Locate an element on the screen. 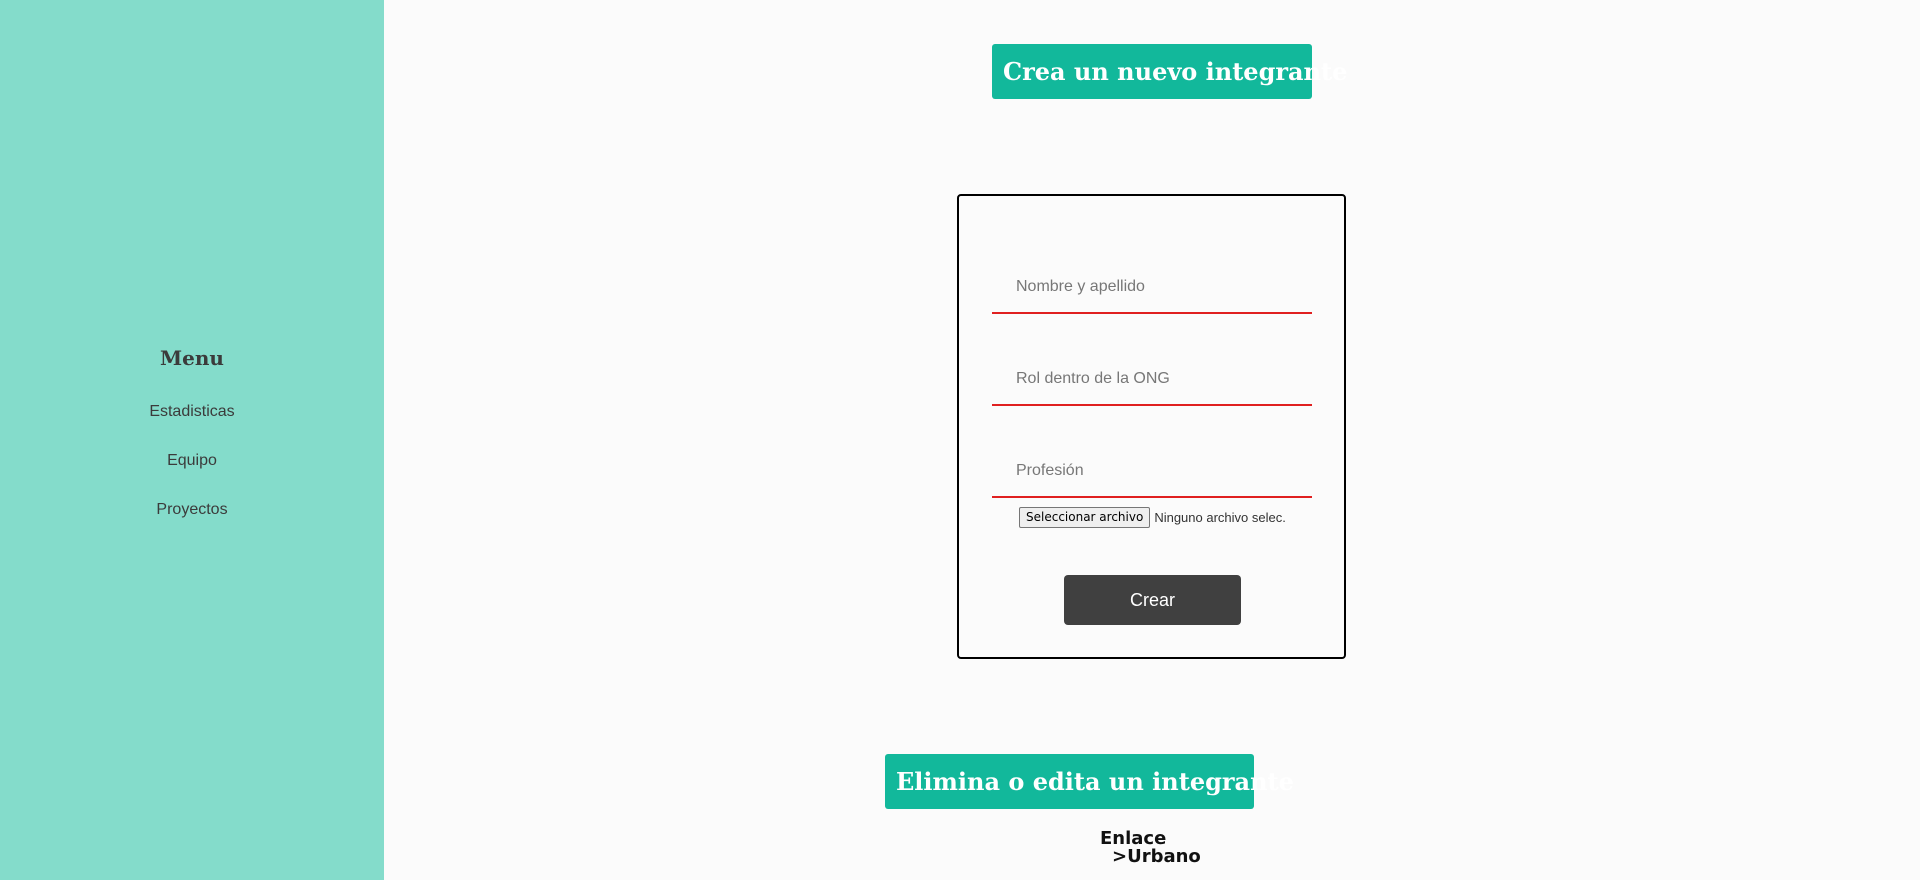 The image size is (1920, 880). sidebar-item-proyectos: Proyectos is located at coordinates (192, 510).